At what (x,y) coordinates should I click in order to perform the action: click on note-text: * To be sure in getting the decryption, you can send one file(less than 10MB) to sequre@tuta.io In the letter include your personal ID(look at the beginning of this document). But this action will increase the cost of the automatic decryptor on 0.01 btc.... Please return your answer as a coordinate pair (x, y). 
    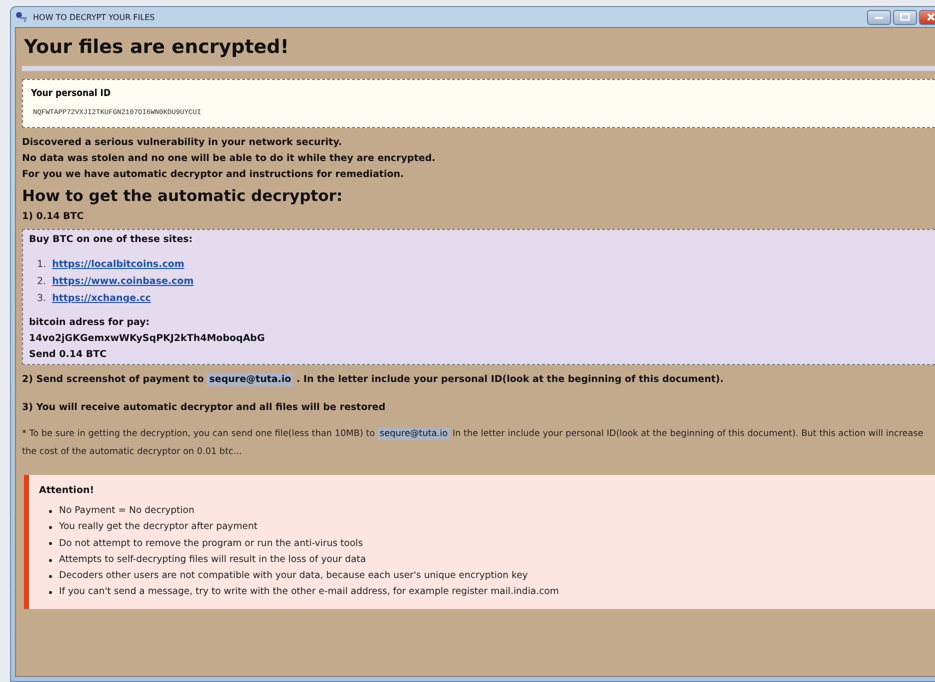
    Looking at the image, I should click on (473, 443).